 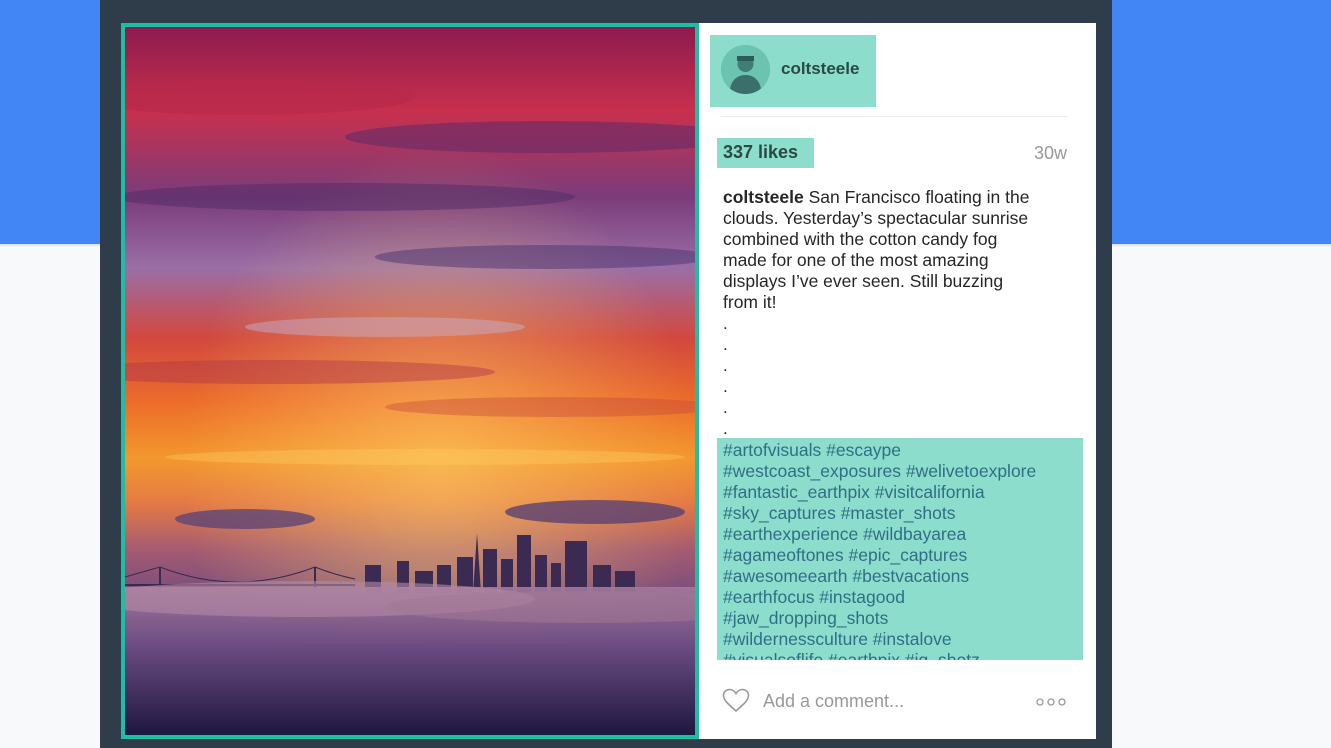 What do you see at coordinates (893, 701) in the screenshot?
I see `comment-input` at bounding box center [893, 701].